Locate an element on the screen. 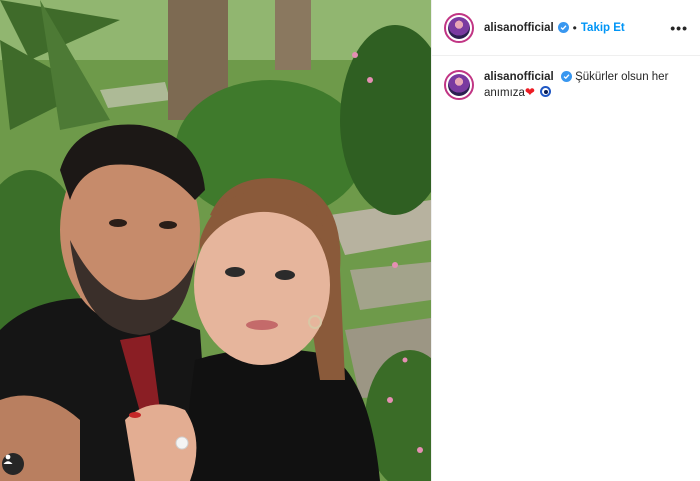 The height and width of the screenshot is (481, 700). heart-emoji-icon: ❤ is located at coordinates (529, 92).